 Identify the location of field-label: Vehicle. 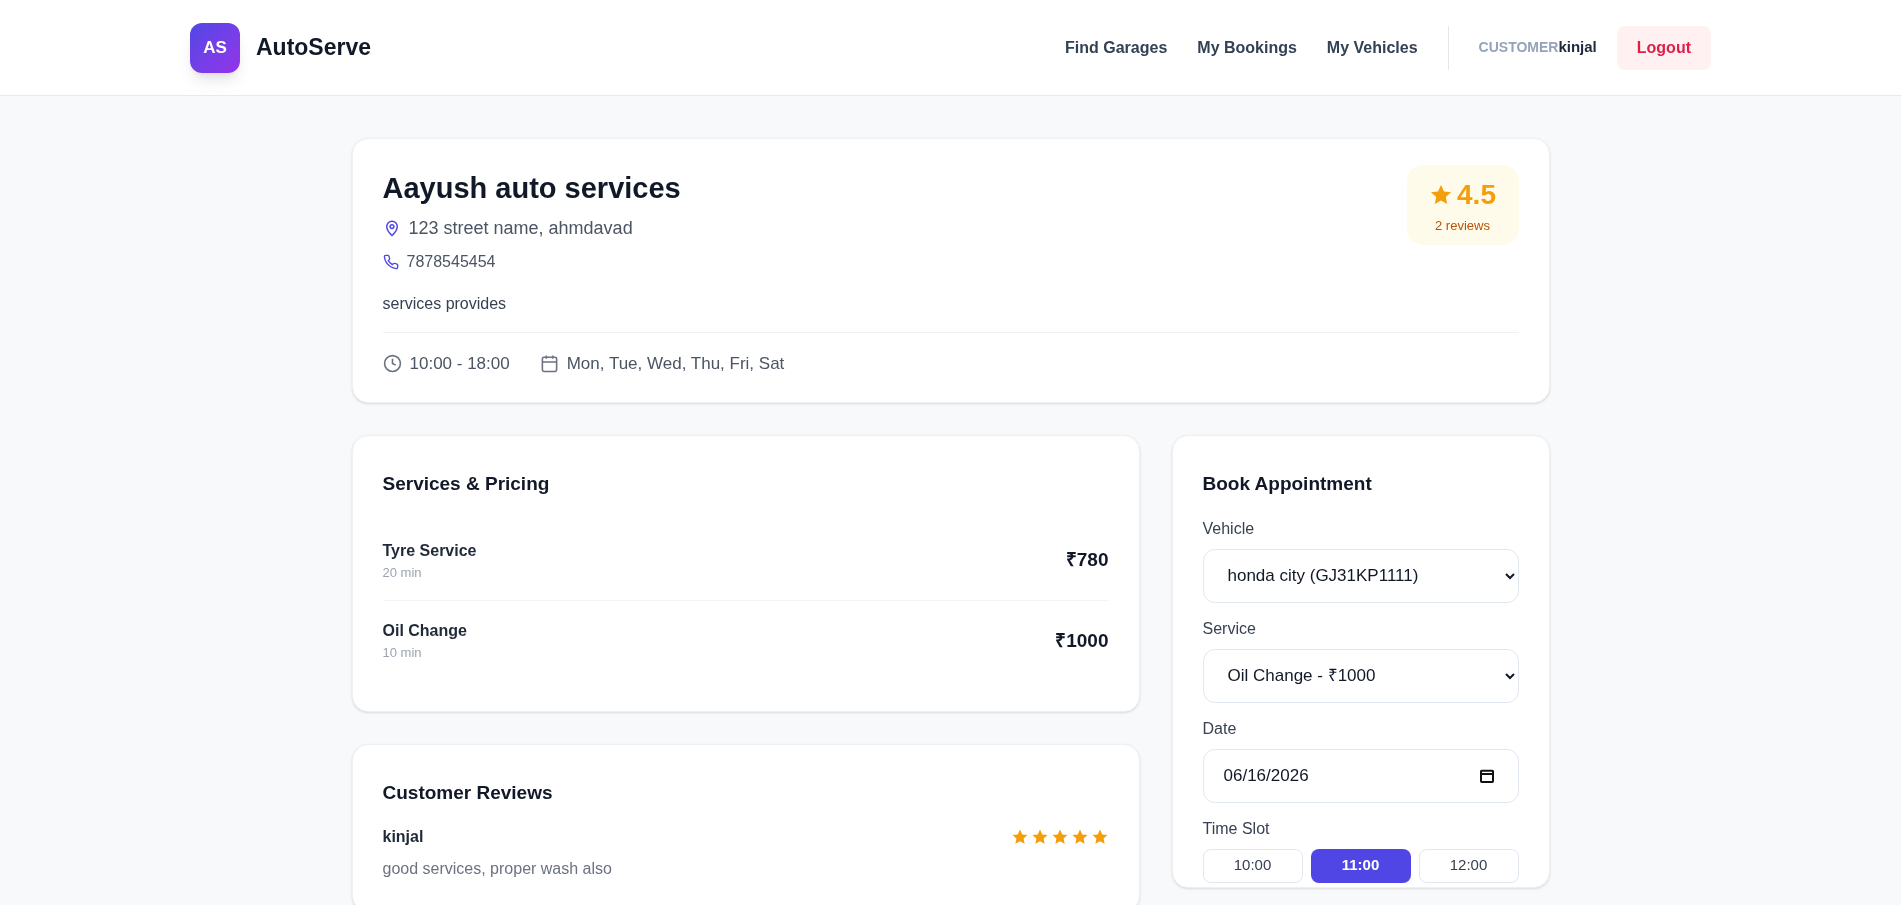
(1229, 528).